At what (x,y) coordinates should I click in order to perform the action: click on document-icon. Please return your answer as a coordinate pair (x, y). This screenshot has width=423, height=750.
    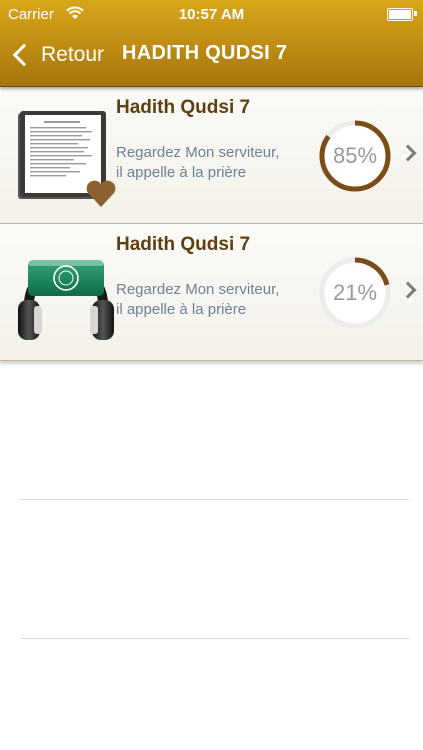
    Looking at the image, I should click on (67, 159).